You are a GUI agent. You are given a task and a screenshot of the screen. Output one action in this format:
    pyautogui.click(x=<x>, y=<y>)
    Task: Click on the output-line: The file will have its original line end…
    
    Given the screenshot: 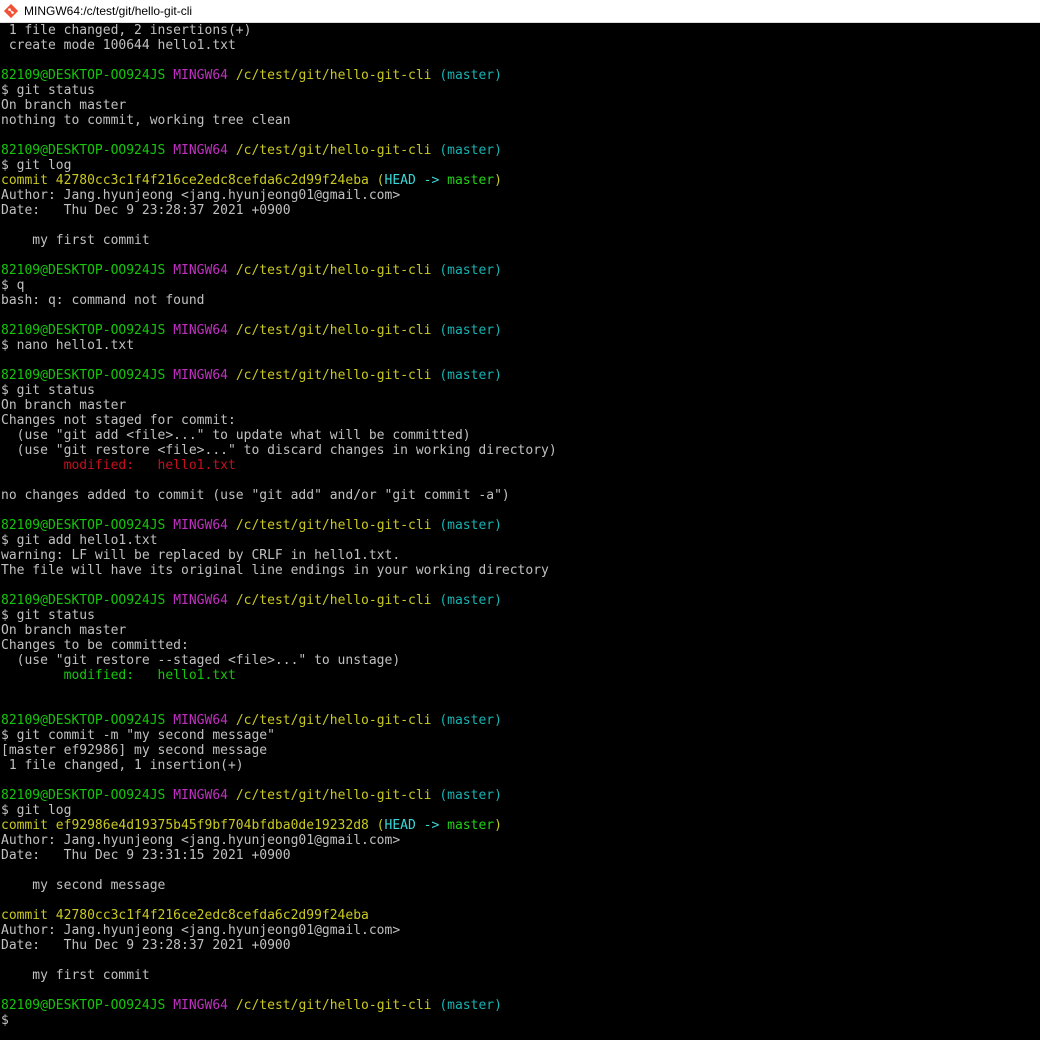 What is the action you would take?
    pyautogui.click(x=520, y=570)
    